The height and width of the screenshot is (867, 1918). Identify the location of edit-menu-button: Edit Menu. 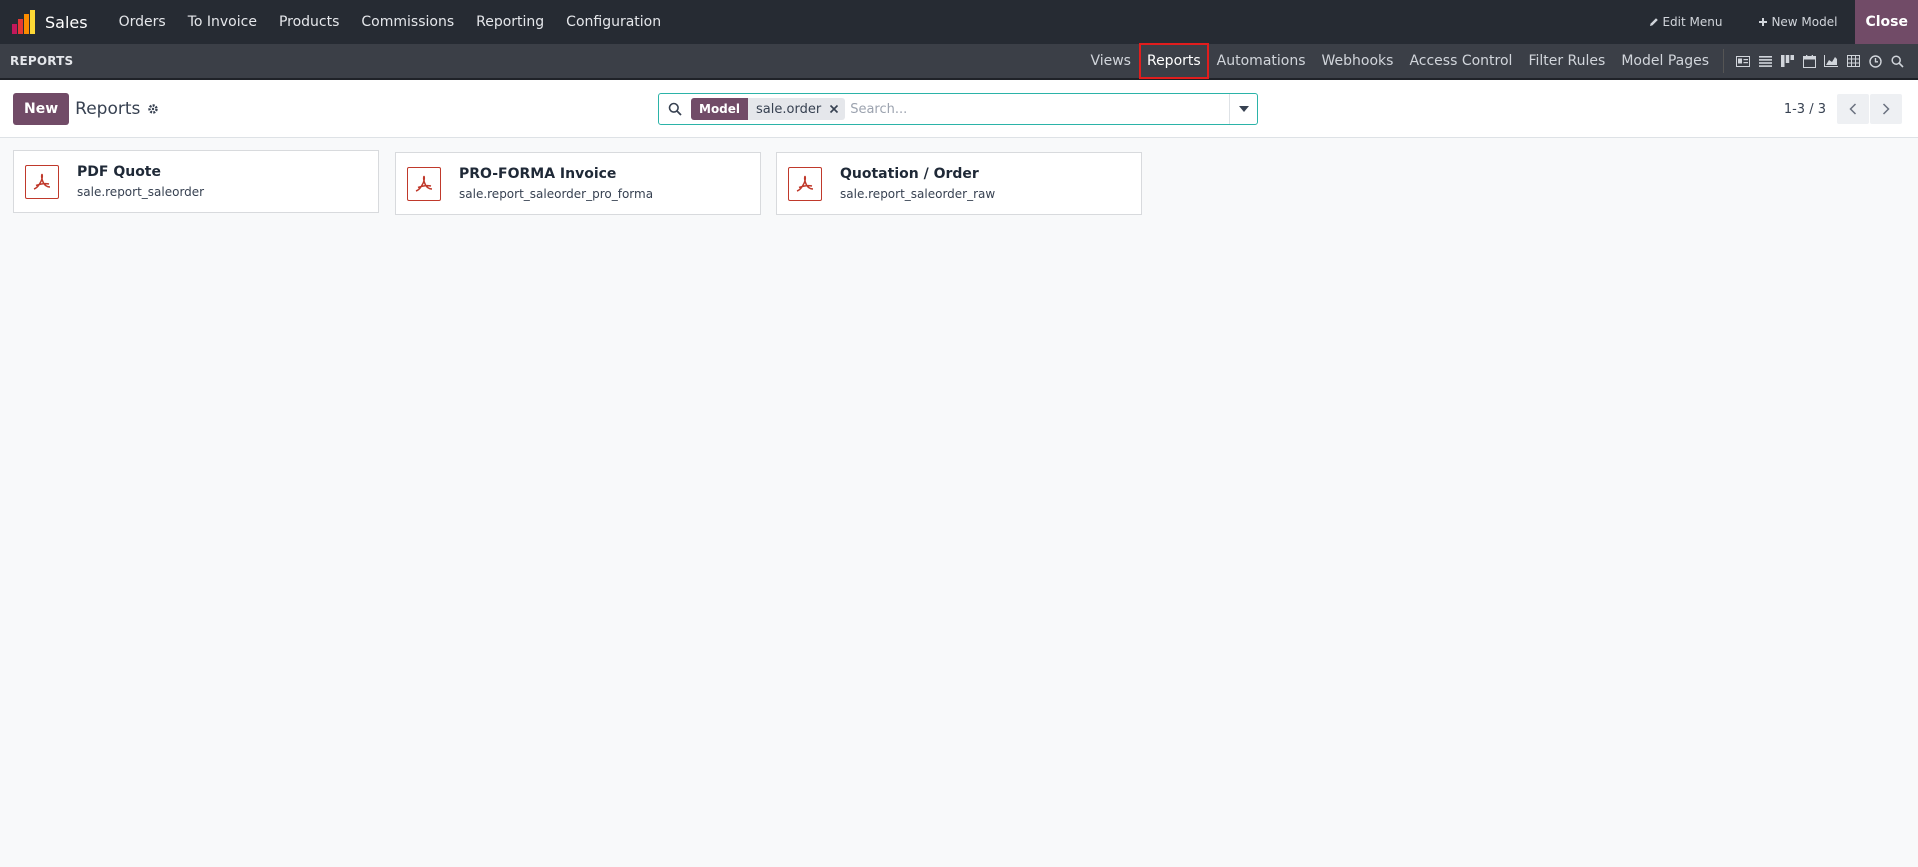
(1685, 22).